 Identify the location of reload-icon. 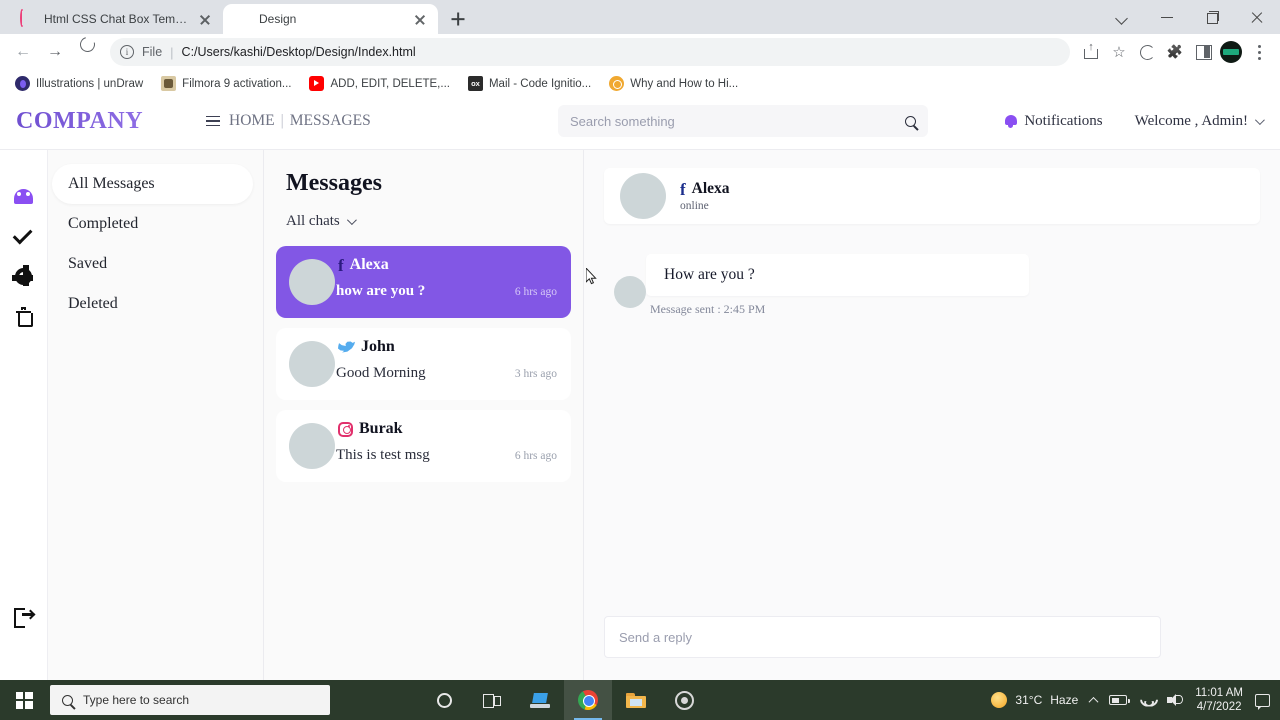
(87, 50).